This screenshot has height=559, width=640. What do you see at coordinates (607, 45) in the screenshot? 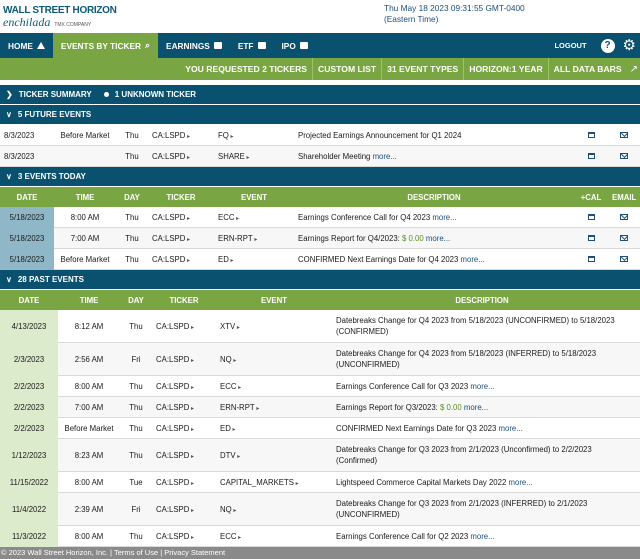
I see `help-icon: ?` at bounding box center [607, 45].